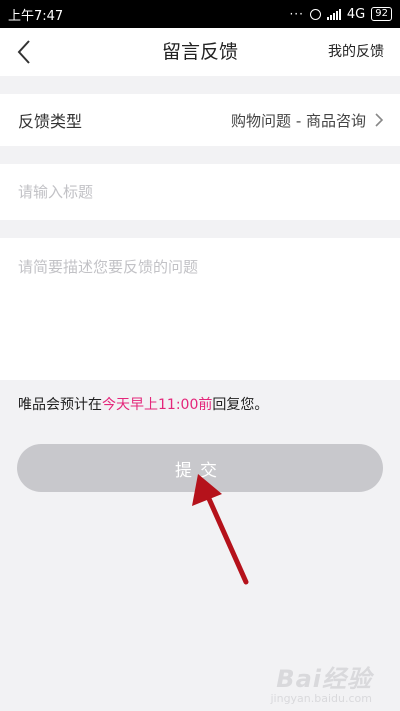 This screenshot has width=400, height=711. What do you see at coordinates (36, 16) in the screenshot?
I see `status-time: 上午7:47` at bounding box center [36, 16].